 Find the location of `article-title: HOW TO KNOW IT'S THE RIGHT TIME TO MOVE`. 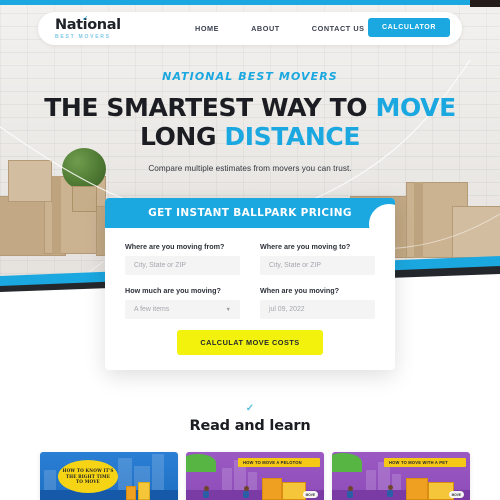

article-title: HOW TO KNOW IT'S THE RIGHT TIME TO MOVE is located at coordinates (88, 476).